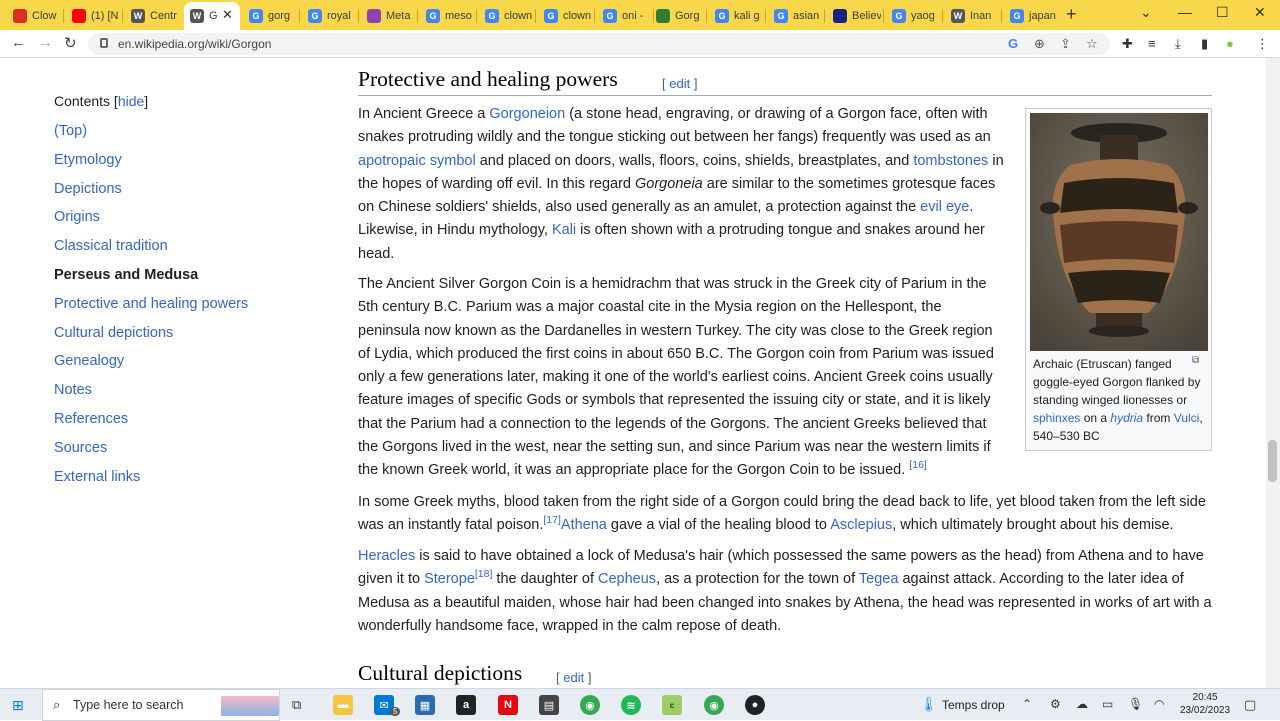 This screenshot has height=721, width=1280. Describe the element at coordinates (449, 579) in the screenshot. I see `link-sterope: Sterope` at that location.